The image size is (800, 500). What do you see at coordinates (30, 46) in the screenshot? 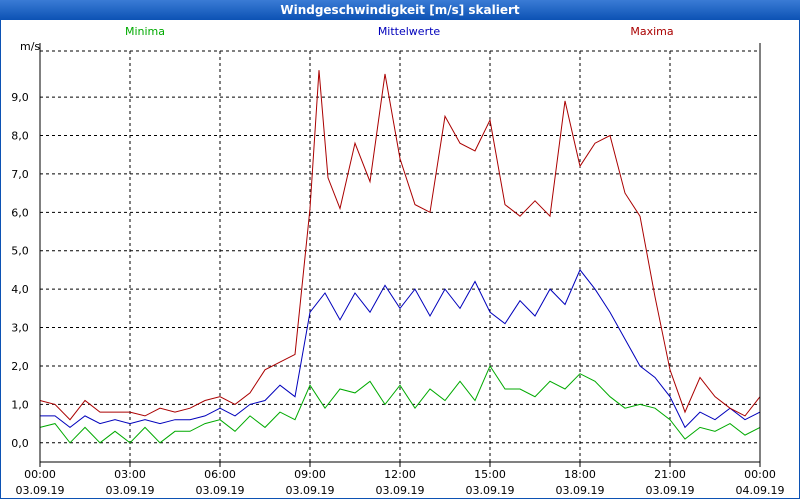
I see `y-axis-label: m/s` at bounding box center [30, 46].